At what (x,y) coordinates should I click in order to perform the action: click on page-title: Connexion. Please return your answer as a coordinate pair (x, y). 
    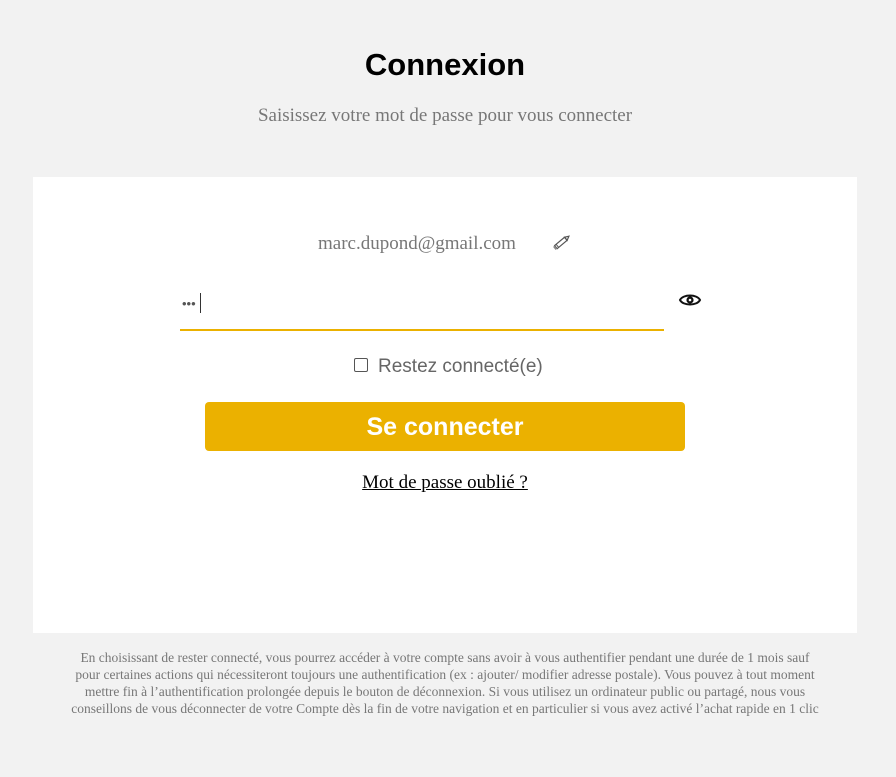
    Looking at the image, I should click on (445, 64).